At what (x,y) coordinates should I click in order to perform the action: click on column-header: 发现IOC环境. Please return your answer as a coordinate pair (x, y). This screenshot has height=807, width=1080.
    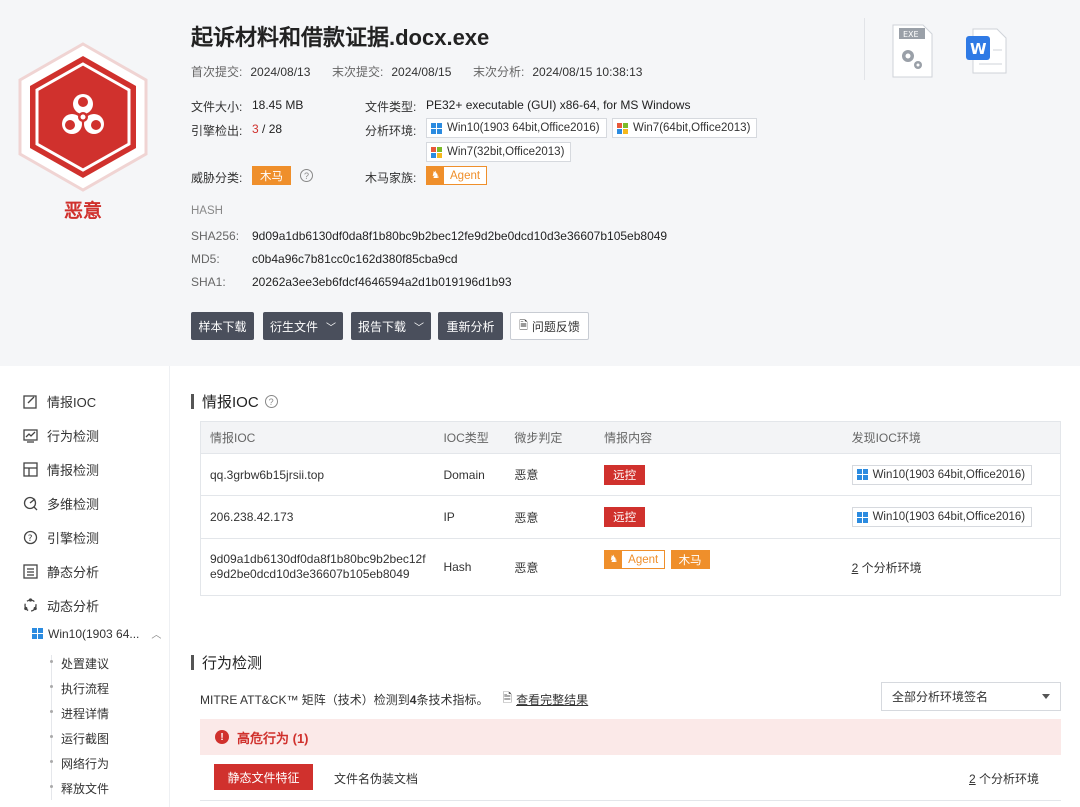
    Looking at the image, I should click on (951, 437).